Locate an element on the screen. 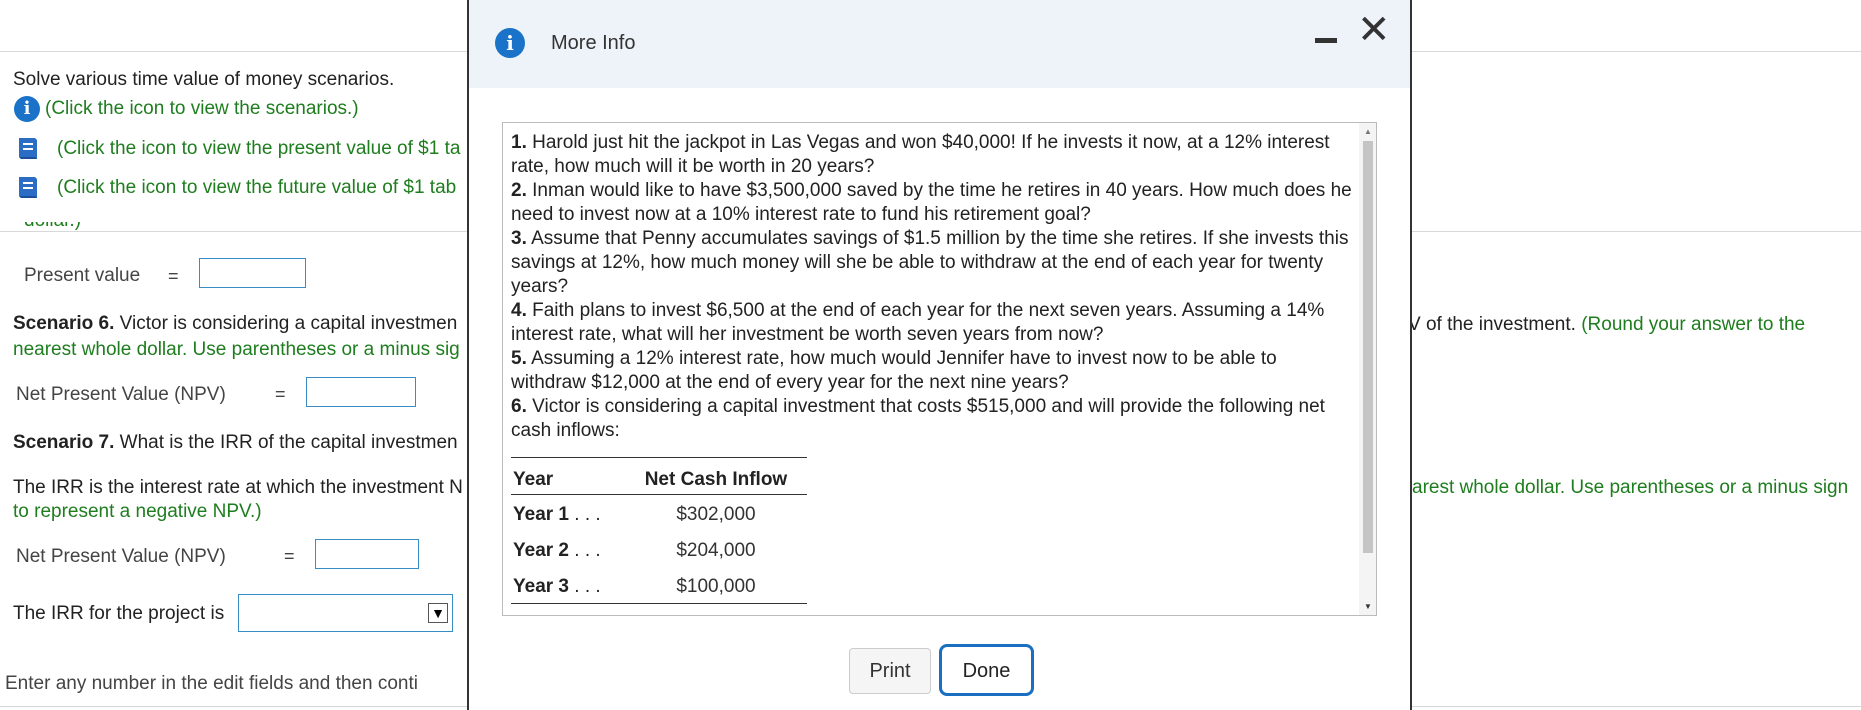 The image size is (1861, 710). scenario7-desc: What is the IRR of the capital investmen is located at coordinates (286, 442).